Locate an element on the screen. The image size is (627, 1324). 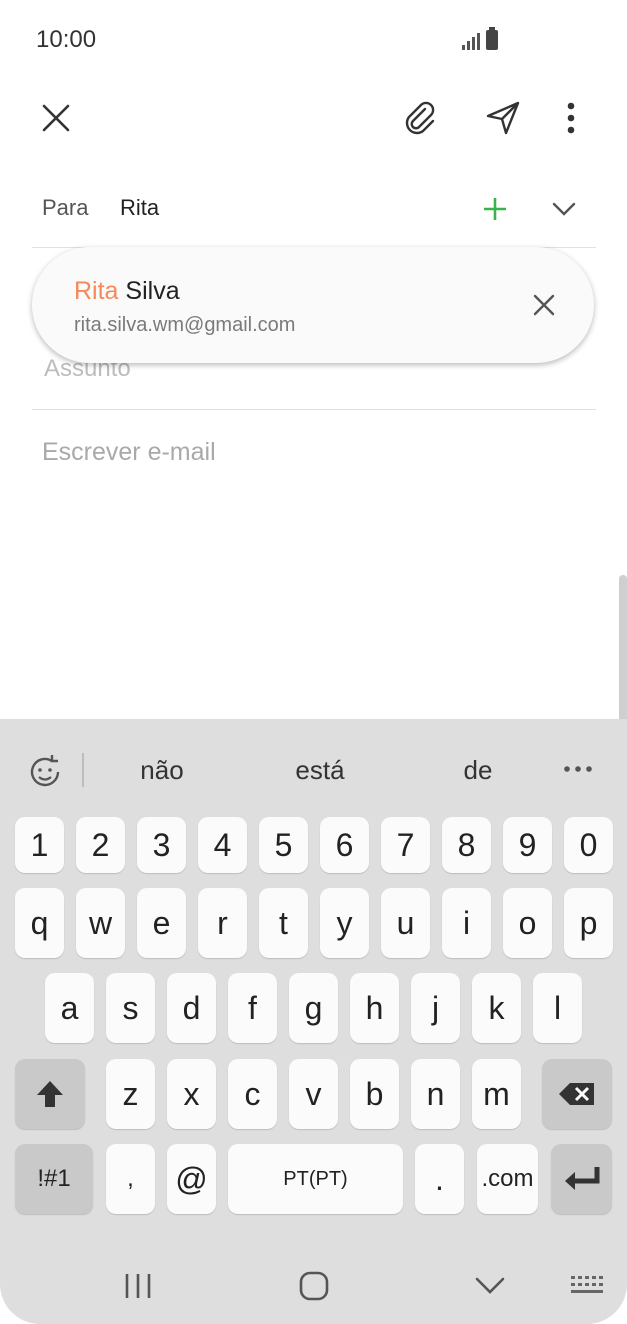
key-q: q is located at coordinates (39, 923).